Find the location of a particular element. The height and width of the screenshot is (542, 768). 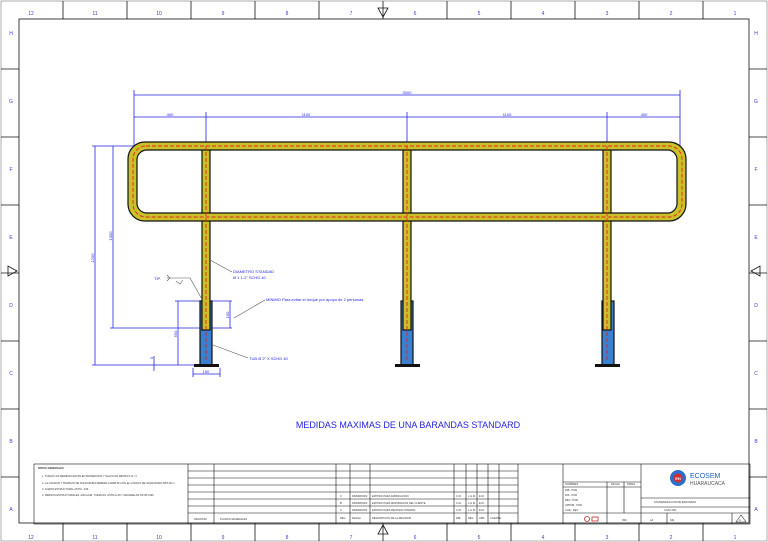

revision-desc: EMITIDO PARA REVISION INTERNA is located at coordinates (394, 510).